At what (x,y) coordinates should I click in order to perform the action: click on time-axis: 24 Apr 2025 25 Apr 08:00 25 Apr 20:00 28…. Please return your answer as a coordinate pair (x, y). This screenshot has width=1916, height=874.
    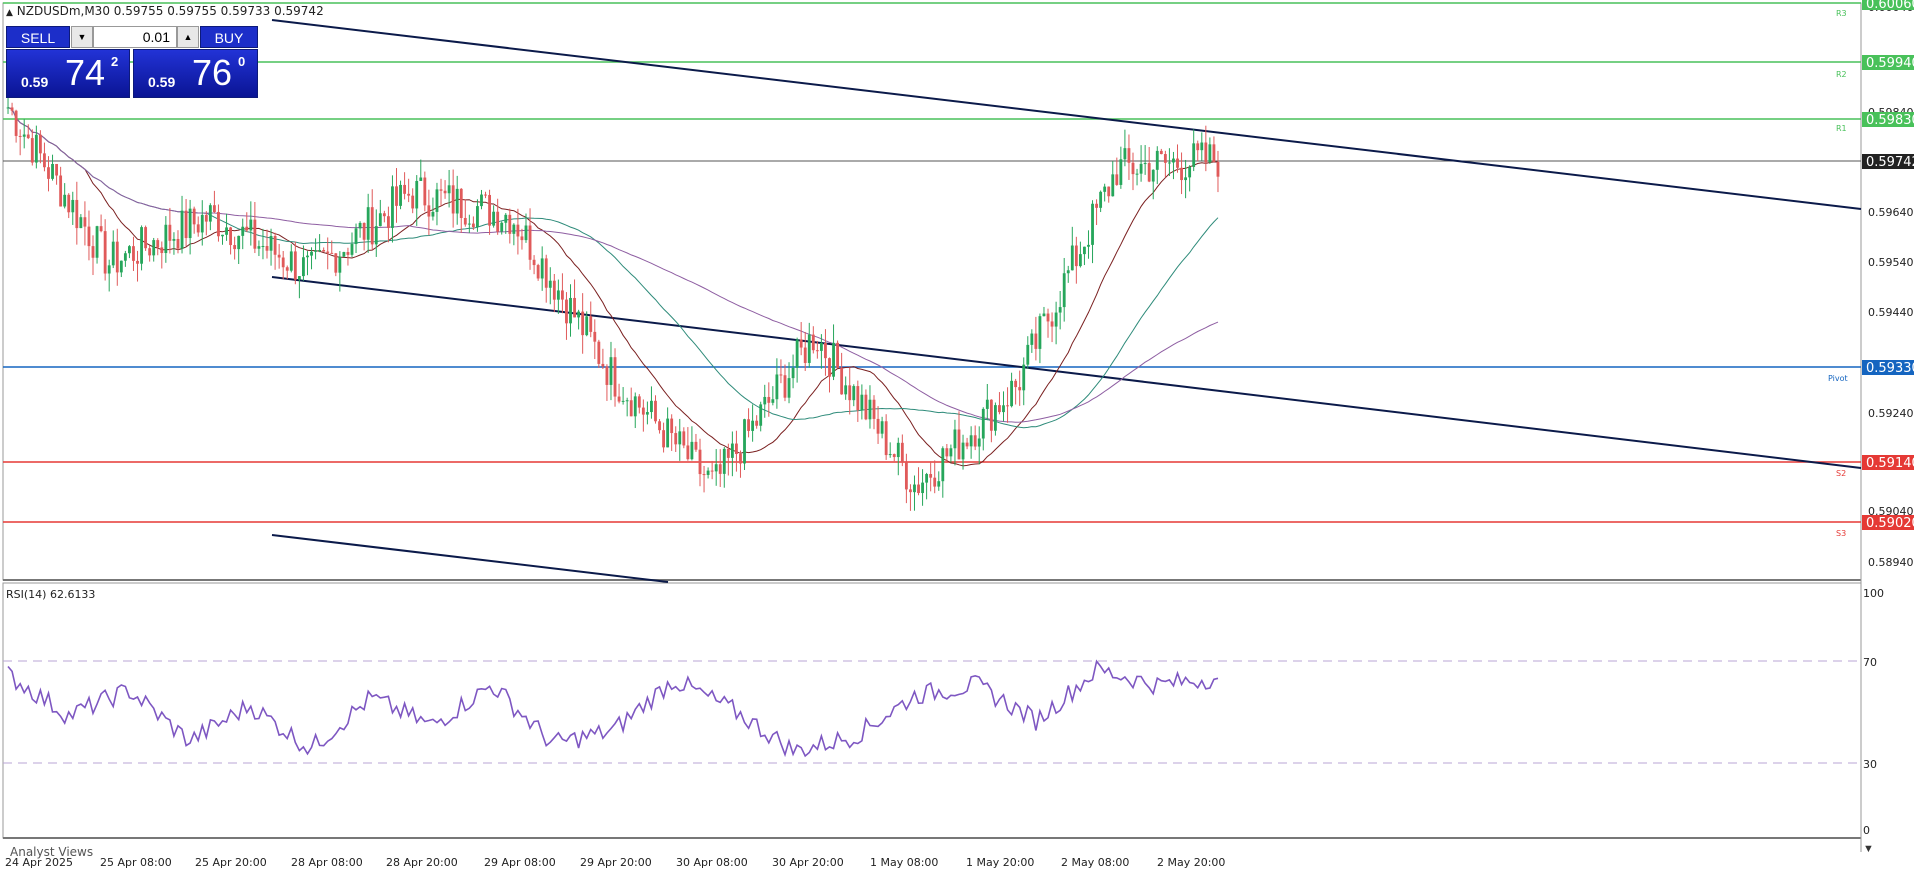
    Looking at the image, I should click on (615, 862).